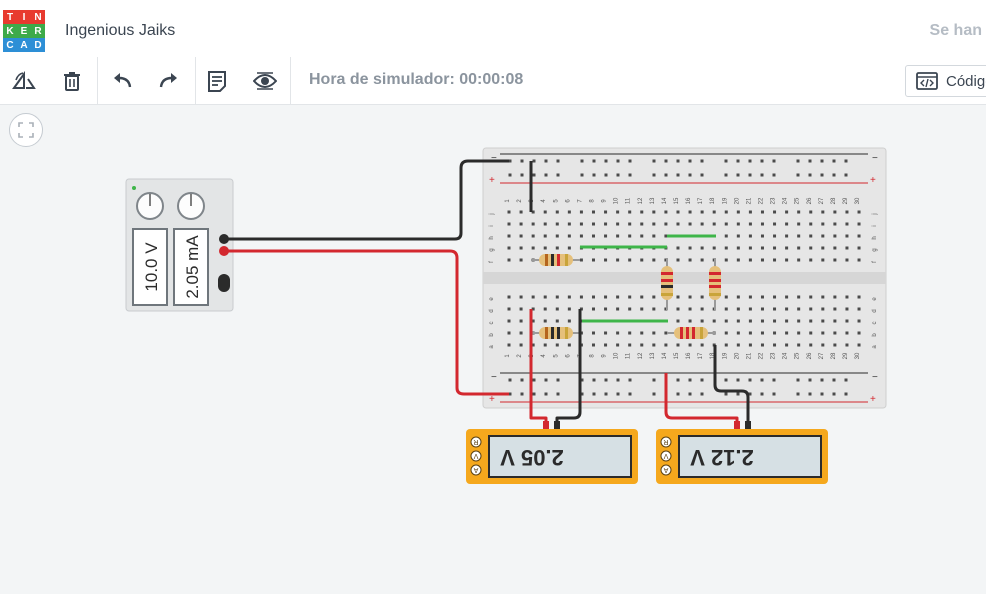 Image resolution: width=986 pixels, height=594 pixels. I want to click on visibility-button, so click(265, 81).